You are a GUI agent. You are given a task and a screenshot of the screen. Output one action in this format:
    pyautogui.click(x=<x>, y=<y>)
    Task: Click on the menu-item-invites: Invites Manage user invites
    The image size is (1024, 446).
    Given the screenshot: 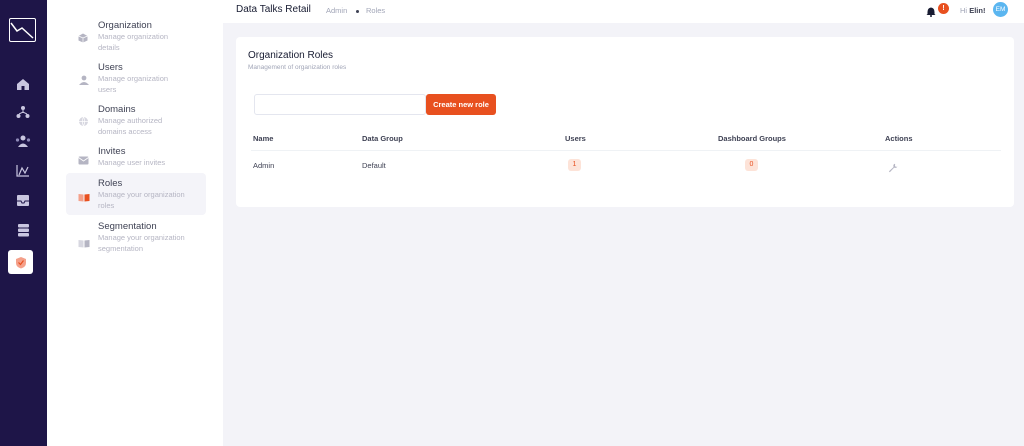 What is the action you would take?
    pyautogui.click(x=136, y=157)
    